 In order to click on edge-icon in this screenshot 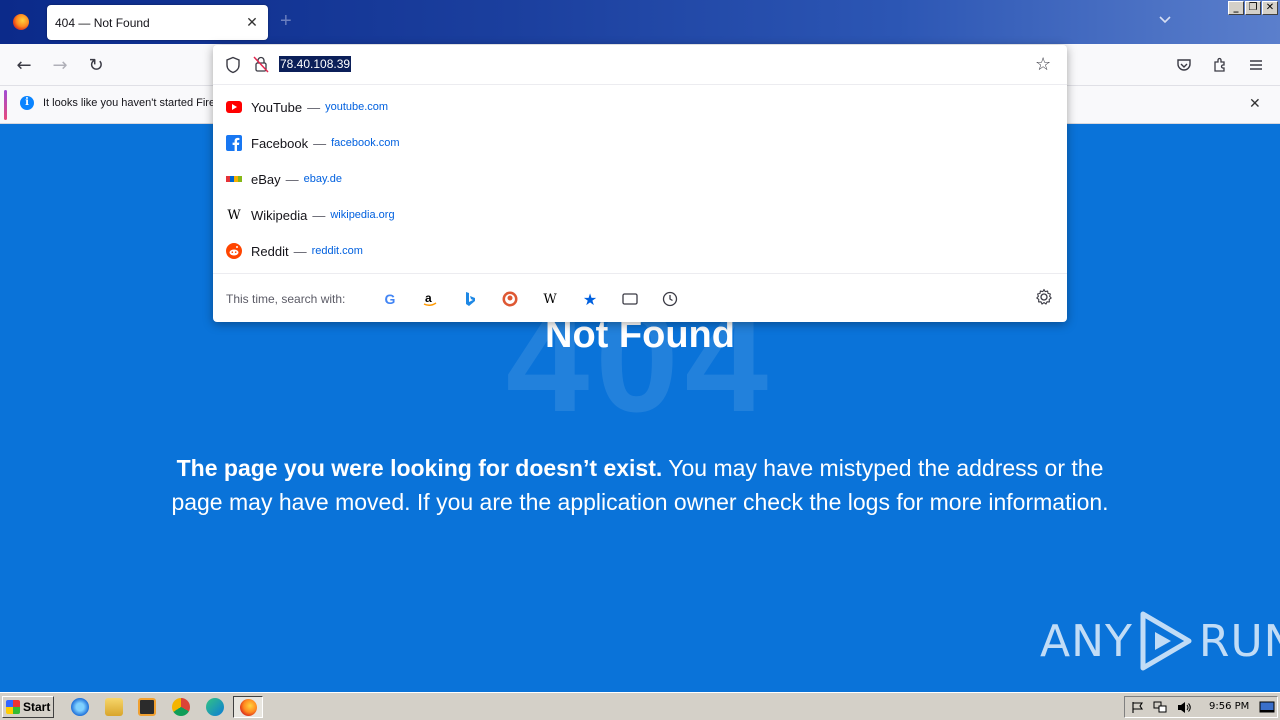, I will do `click(215, 707)`.